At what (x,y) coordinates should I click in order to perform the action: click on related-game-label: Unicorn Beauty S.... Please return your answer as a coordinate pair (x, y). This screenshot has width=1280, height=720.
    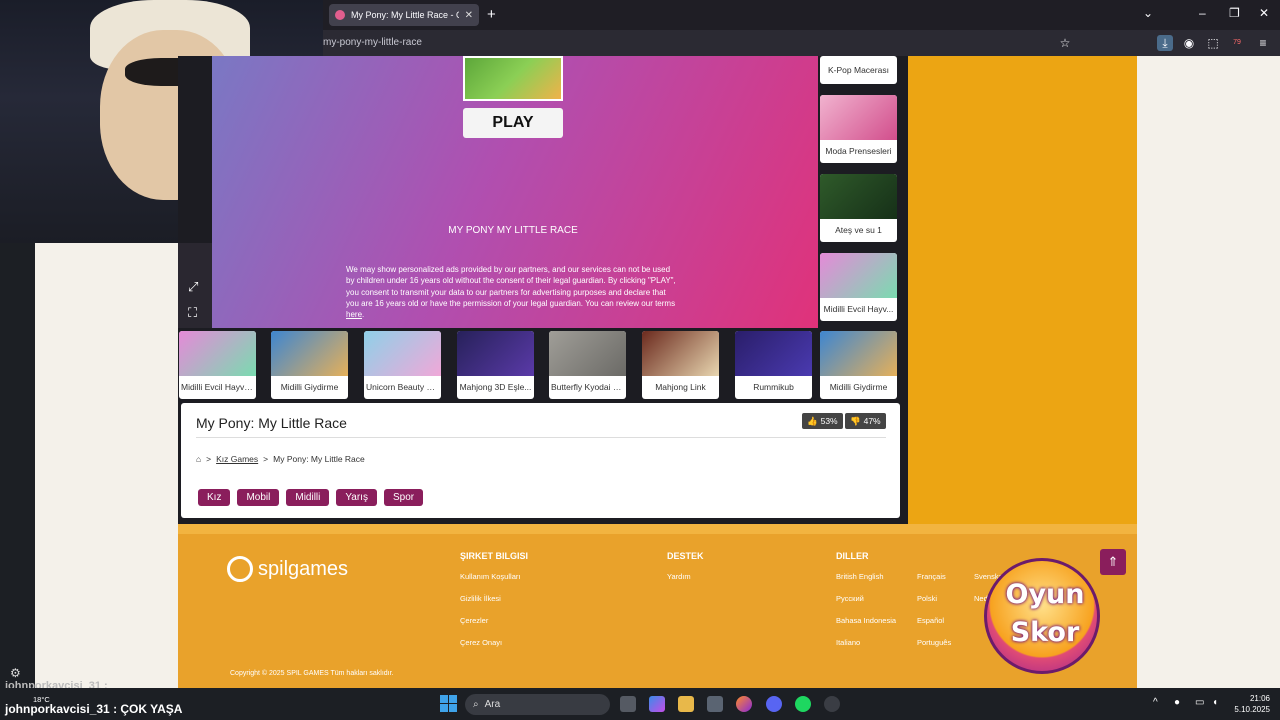
    Looking at the image, I should click on (403, 387).